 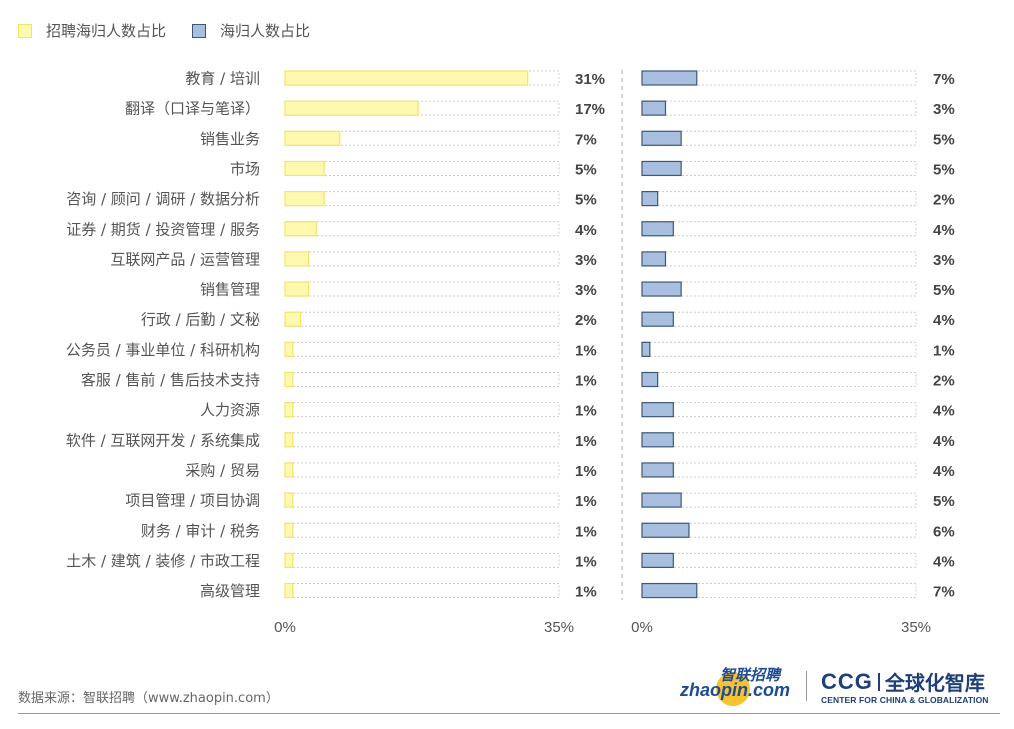 What do you see at coordinates (944, 350) in the screenshot?
I see `value-label-right: 1%` at bounding box center [944, 350].